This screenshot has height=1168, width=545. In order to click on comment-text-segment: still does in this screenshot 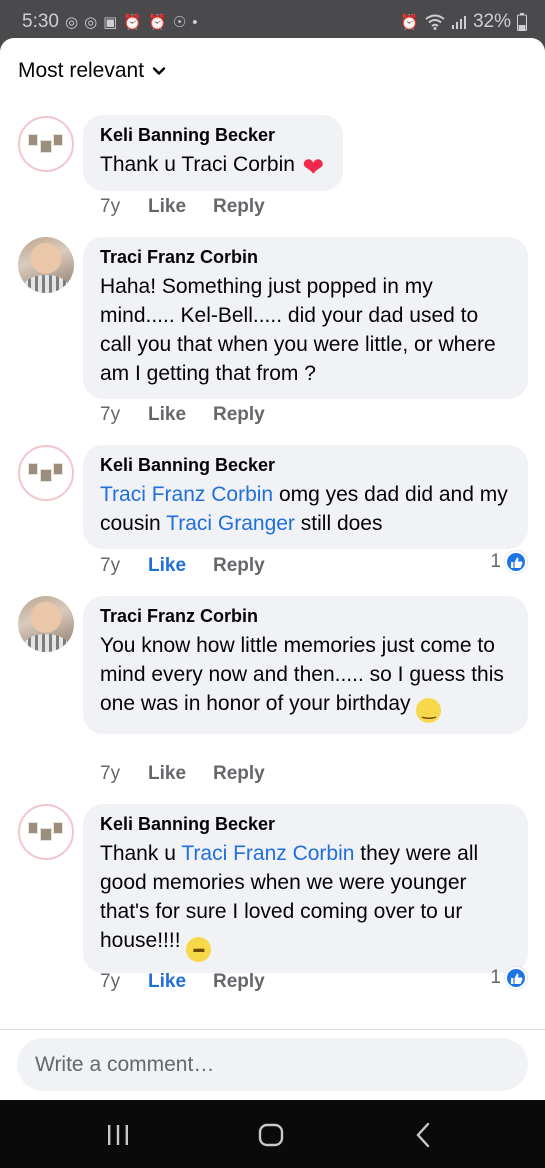, I will do `click(338, 523)`.